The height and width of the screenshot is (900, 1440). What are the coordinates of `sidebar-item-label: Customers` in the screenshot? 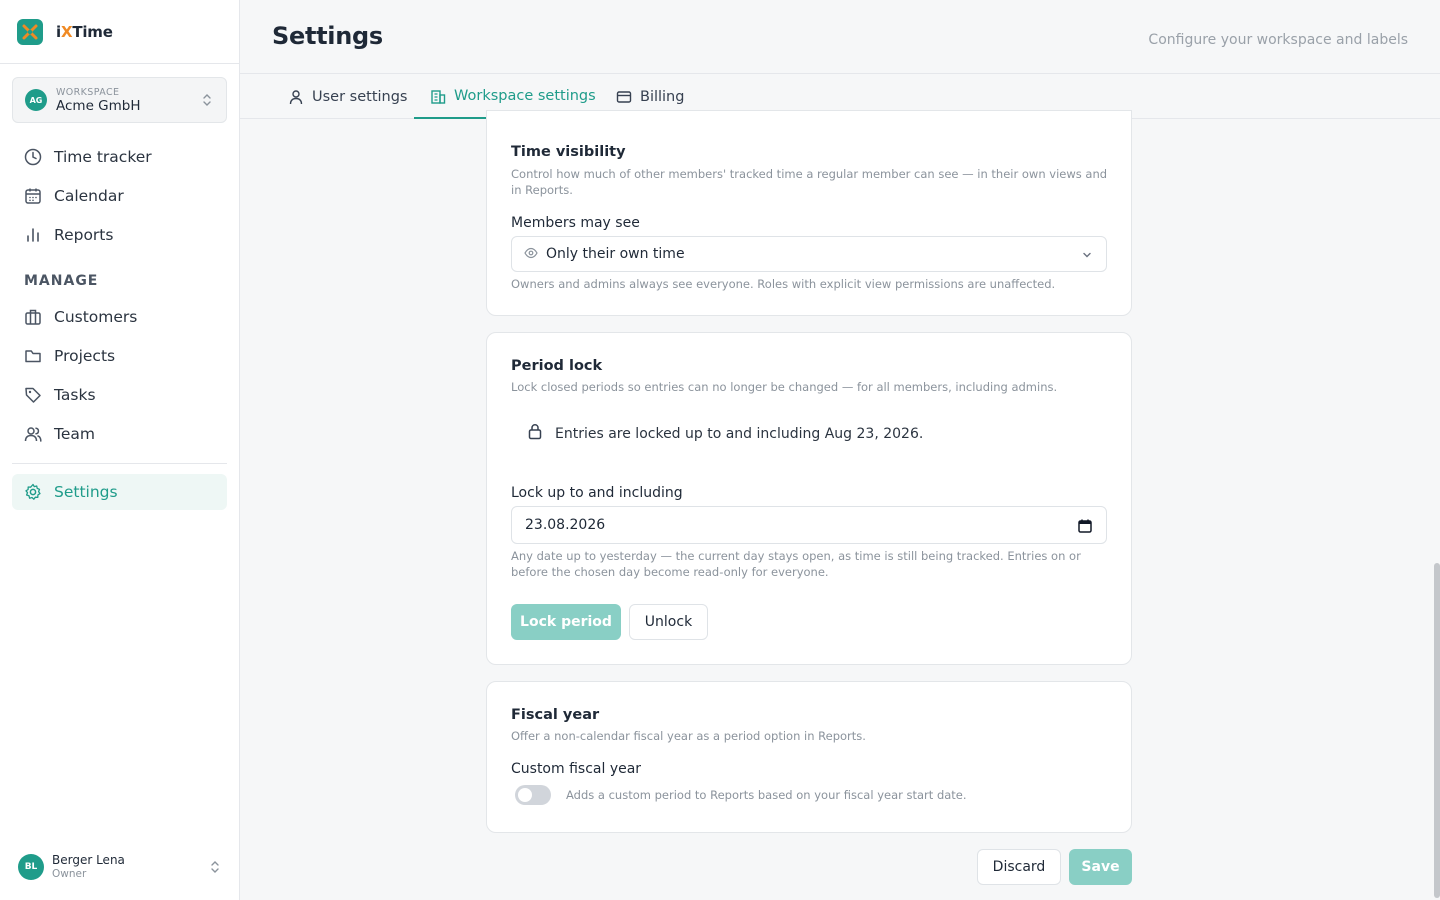 It's located at (96, 317).